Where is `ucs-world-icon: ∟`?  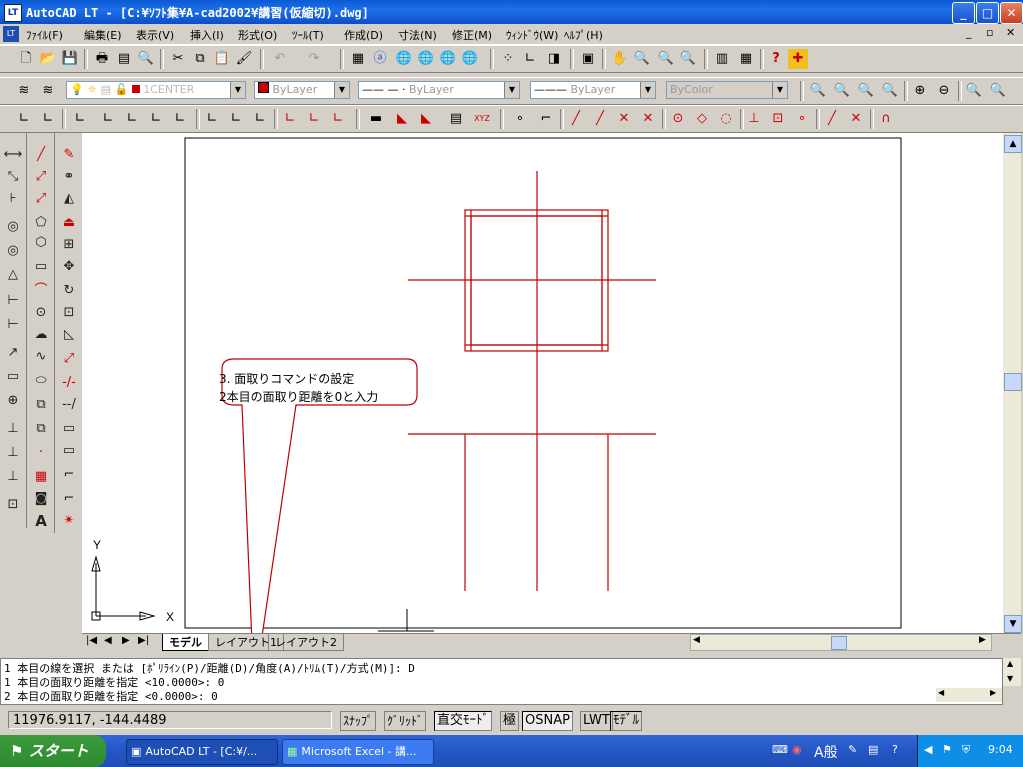 ucs-world-icon: ∟ is located at coordinates (24, 119).